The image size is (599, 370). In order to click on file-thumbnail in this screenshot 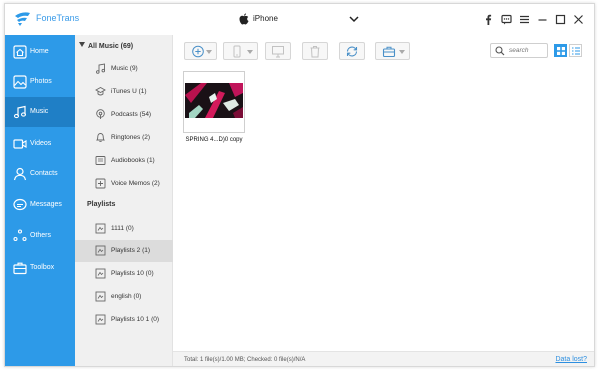, I will do `click(214, 102)`.